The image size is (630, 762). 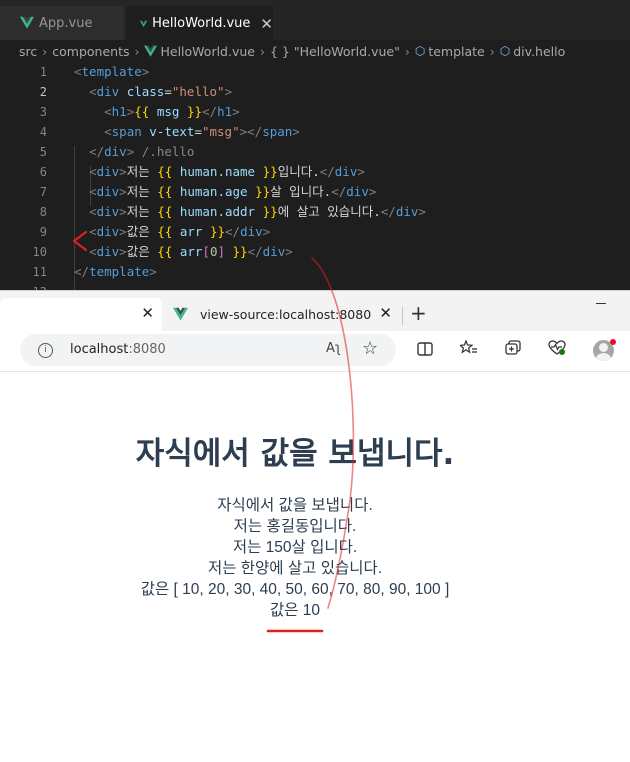 I want to click on code-comment: /.hello, so click(x=168, y=151).